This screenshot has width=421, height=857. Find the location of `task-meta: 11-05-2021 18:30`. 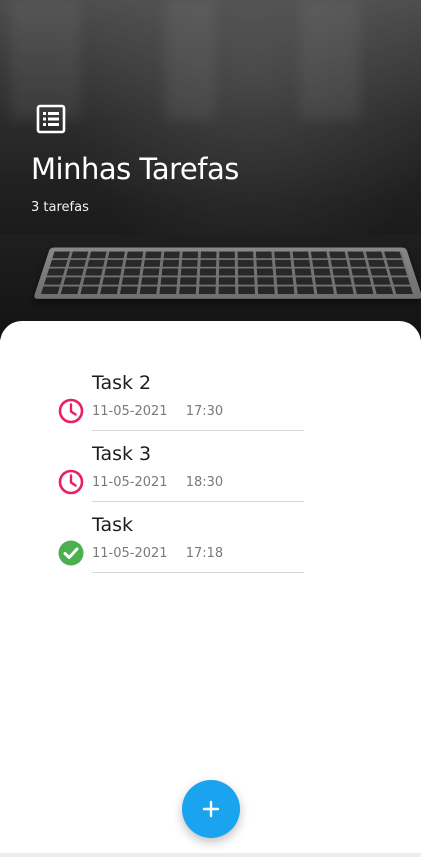

task-meta: 11-05-2021 18:30 is located at coordinates (164, 482).